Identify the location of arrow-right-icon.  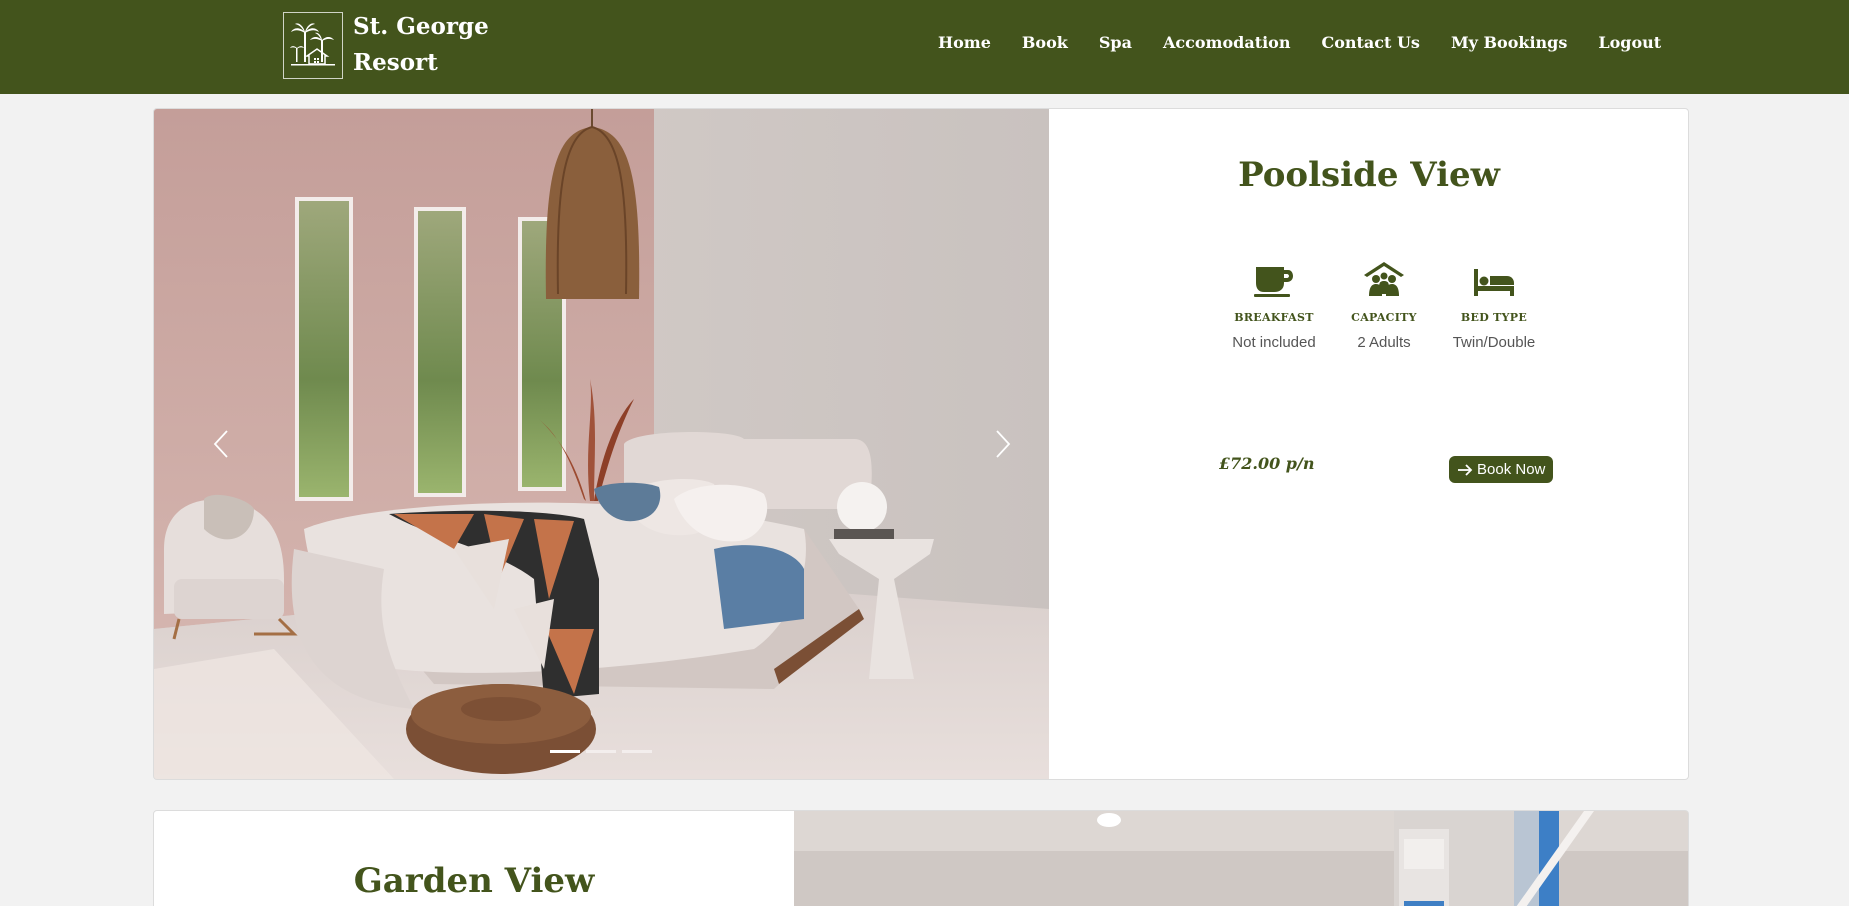
(1465, 469).